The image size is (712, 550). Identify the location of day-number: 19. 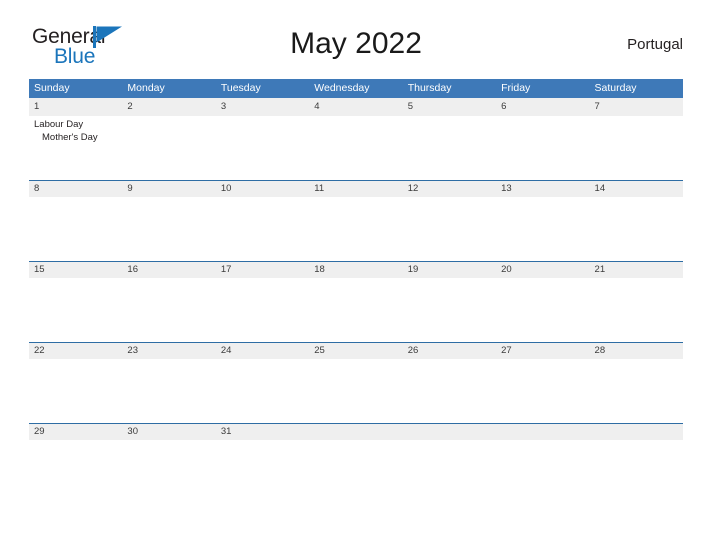
(449, 270).